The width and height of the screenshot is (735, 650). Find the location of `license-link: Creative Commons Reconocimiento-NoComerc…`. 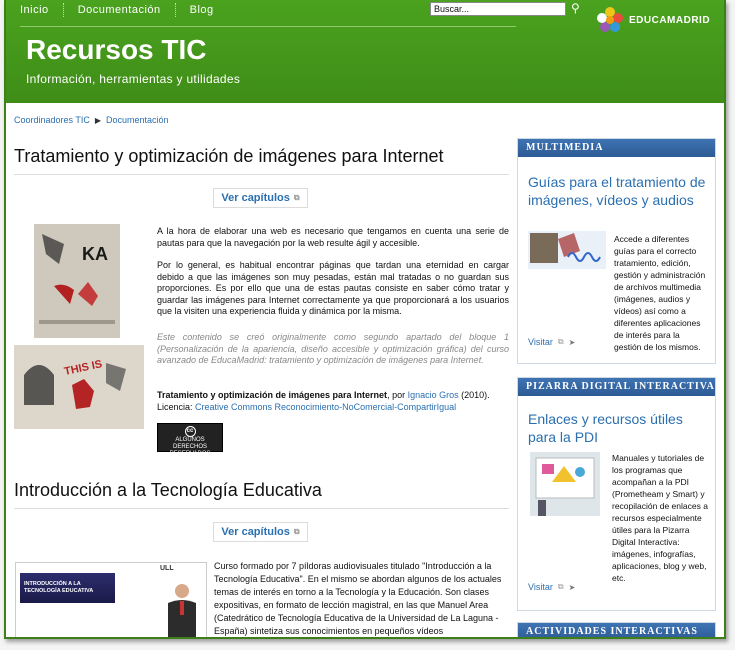

license-link: Creative Commons Reconocimiento-NoComerc… is located at coordinates (325, 407).